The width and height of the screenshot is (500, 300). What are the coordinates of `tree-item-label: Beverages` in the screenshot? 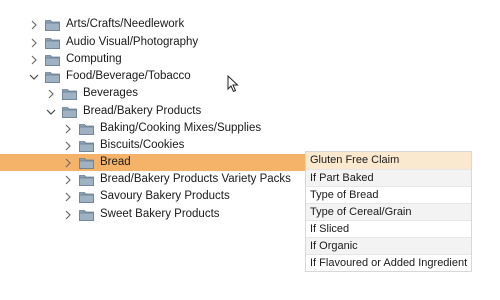 It's located at (110, 93).